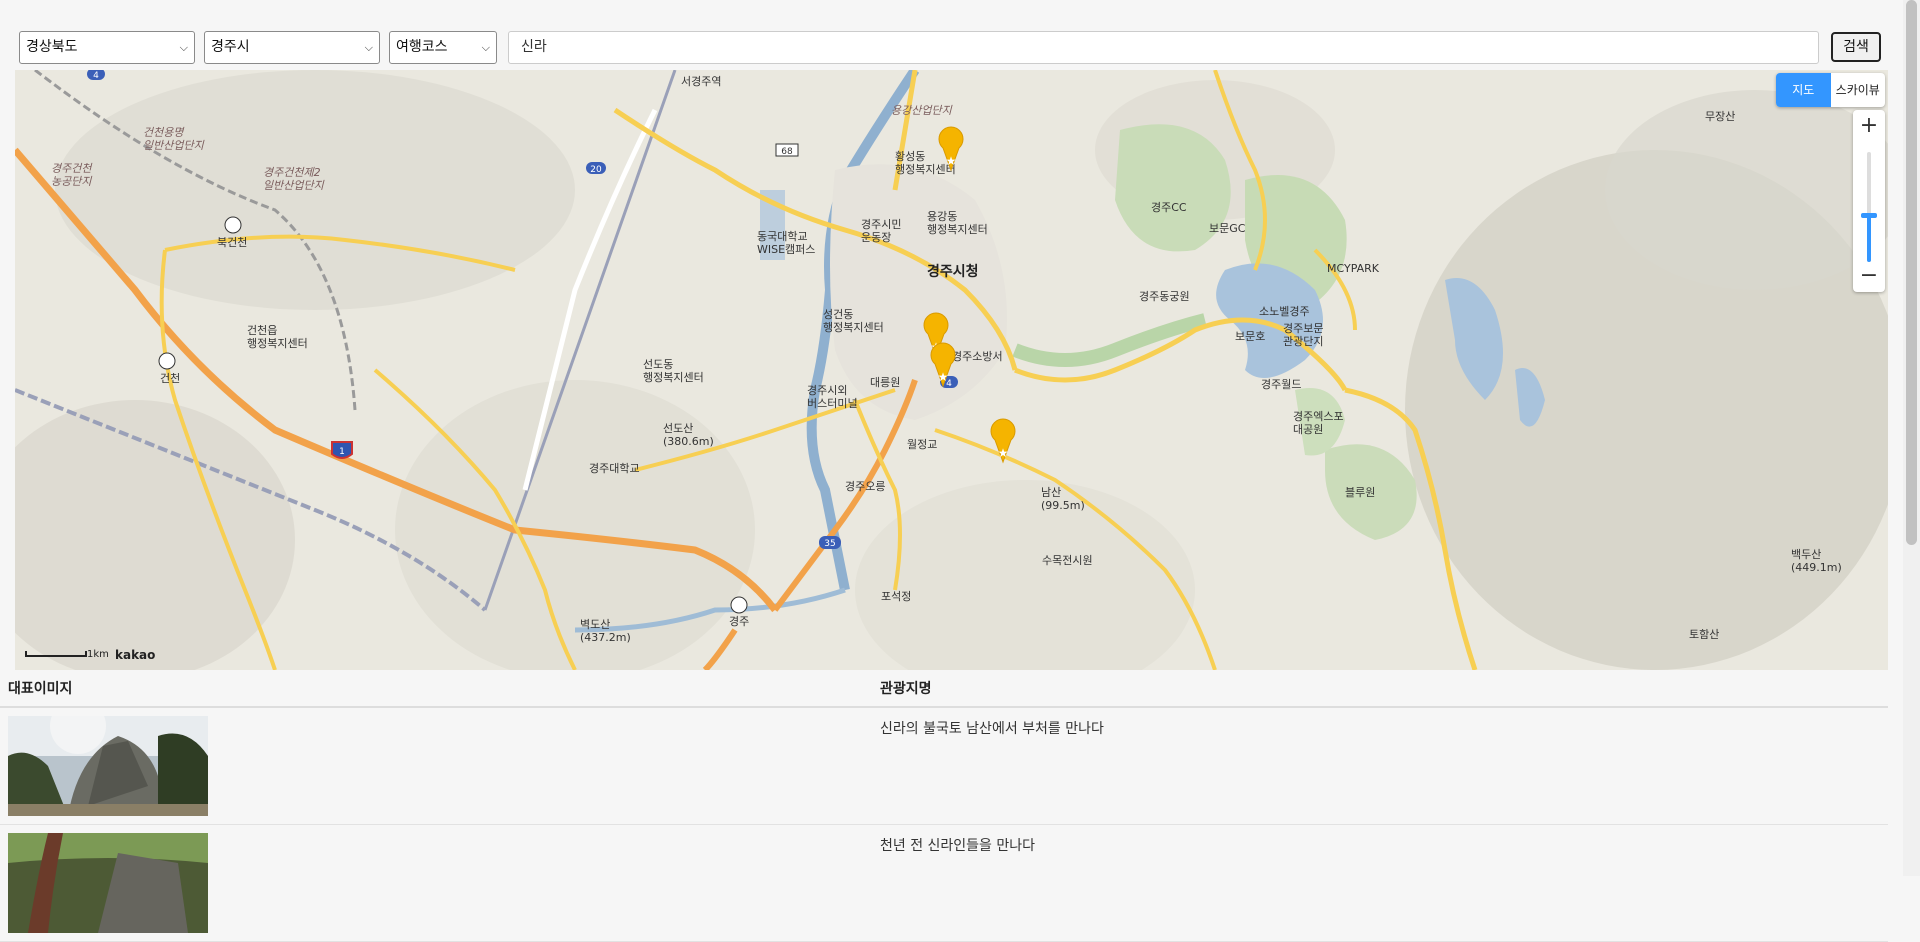 Image resolution: width=1920 pixels, height=942 pixels. What do you see at coordinates (1803, 90) in the screenshot?
I see `map-type-map-button: 지도` at bounding box center [1803, 90].